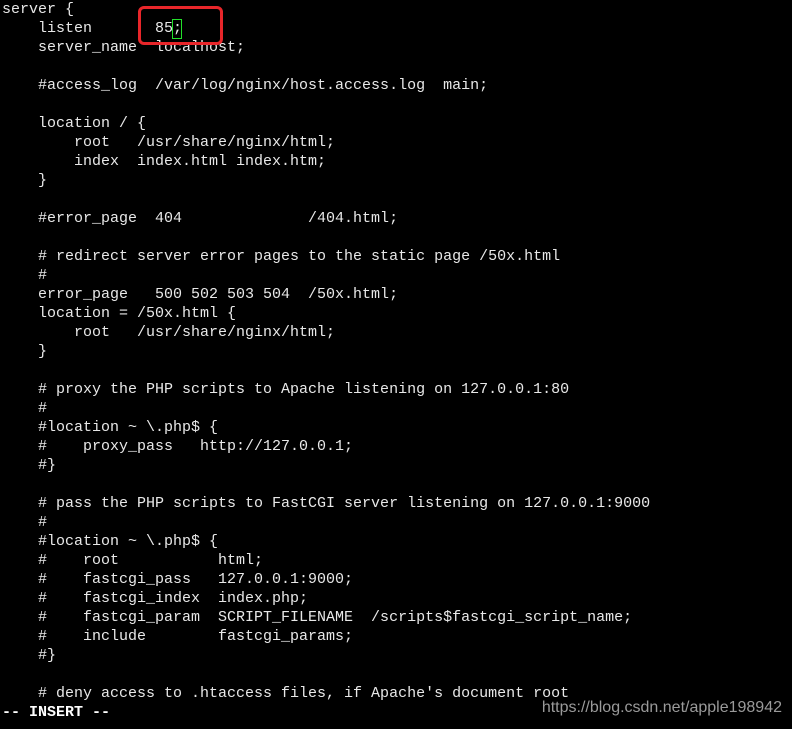 The height and width of the screenshot is (729, 792). Describe the element at coordinates (661, 707) in the screenshot. I see `watermark: https://blog.csdn.net/apple198942` at that location.